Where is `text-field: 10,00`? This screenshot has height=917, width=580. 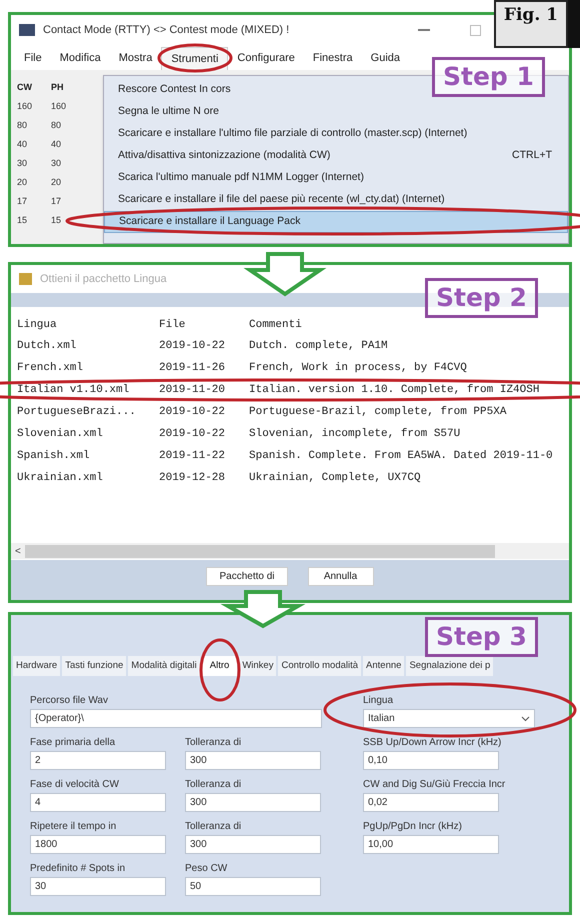
text-field: 10,00 is located at coordinates (431, 844).